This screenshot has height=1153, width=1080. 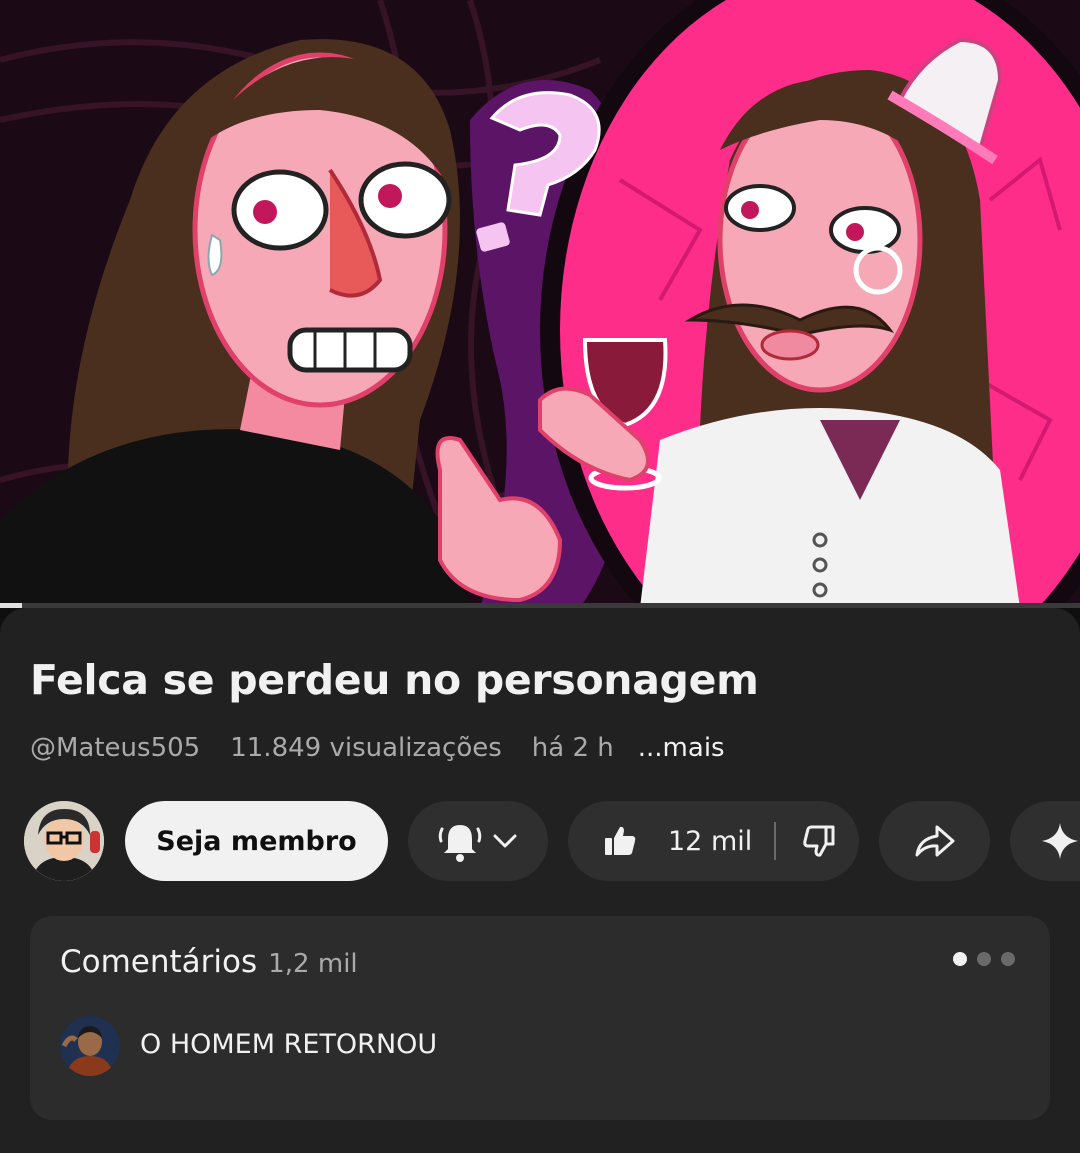 I want to click on carousel-dot-active, so click(x=960, y=959).